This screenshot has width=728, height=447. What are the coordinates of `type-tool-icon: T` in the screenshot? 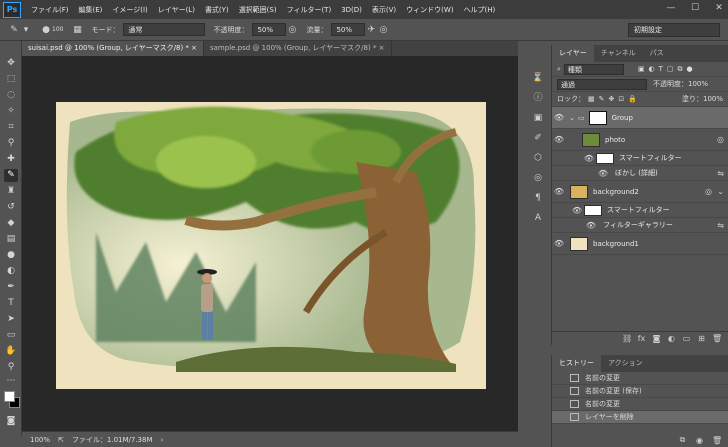 It's located at (11, 303).